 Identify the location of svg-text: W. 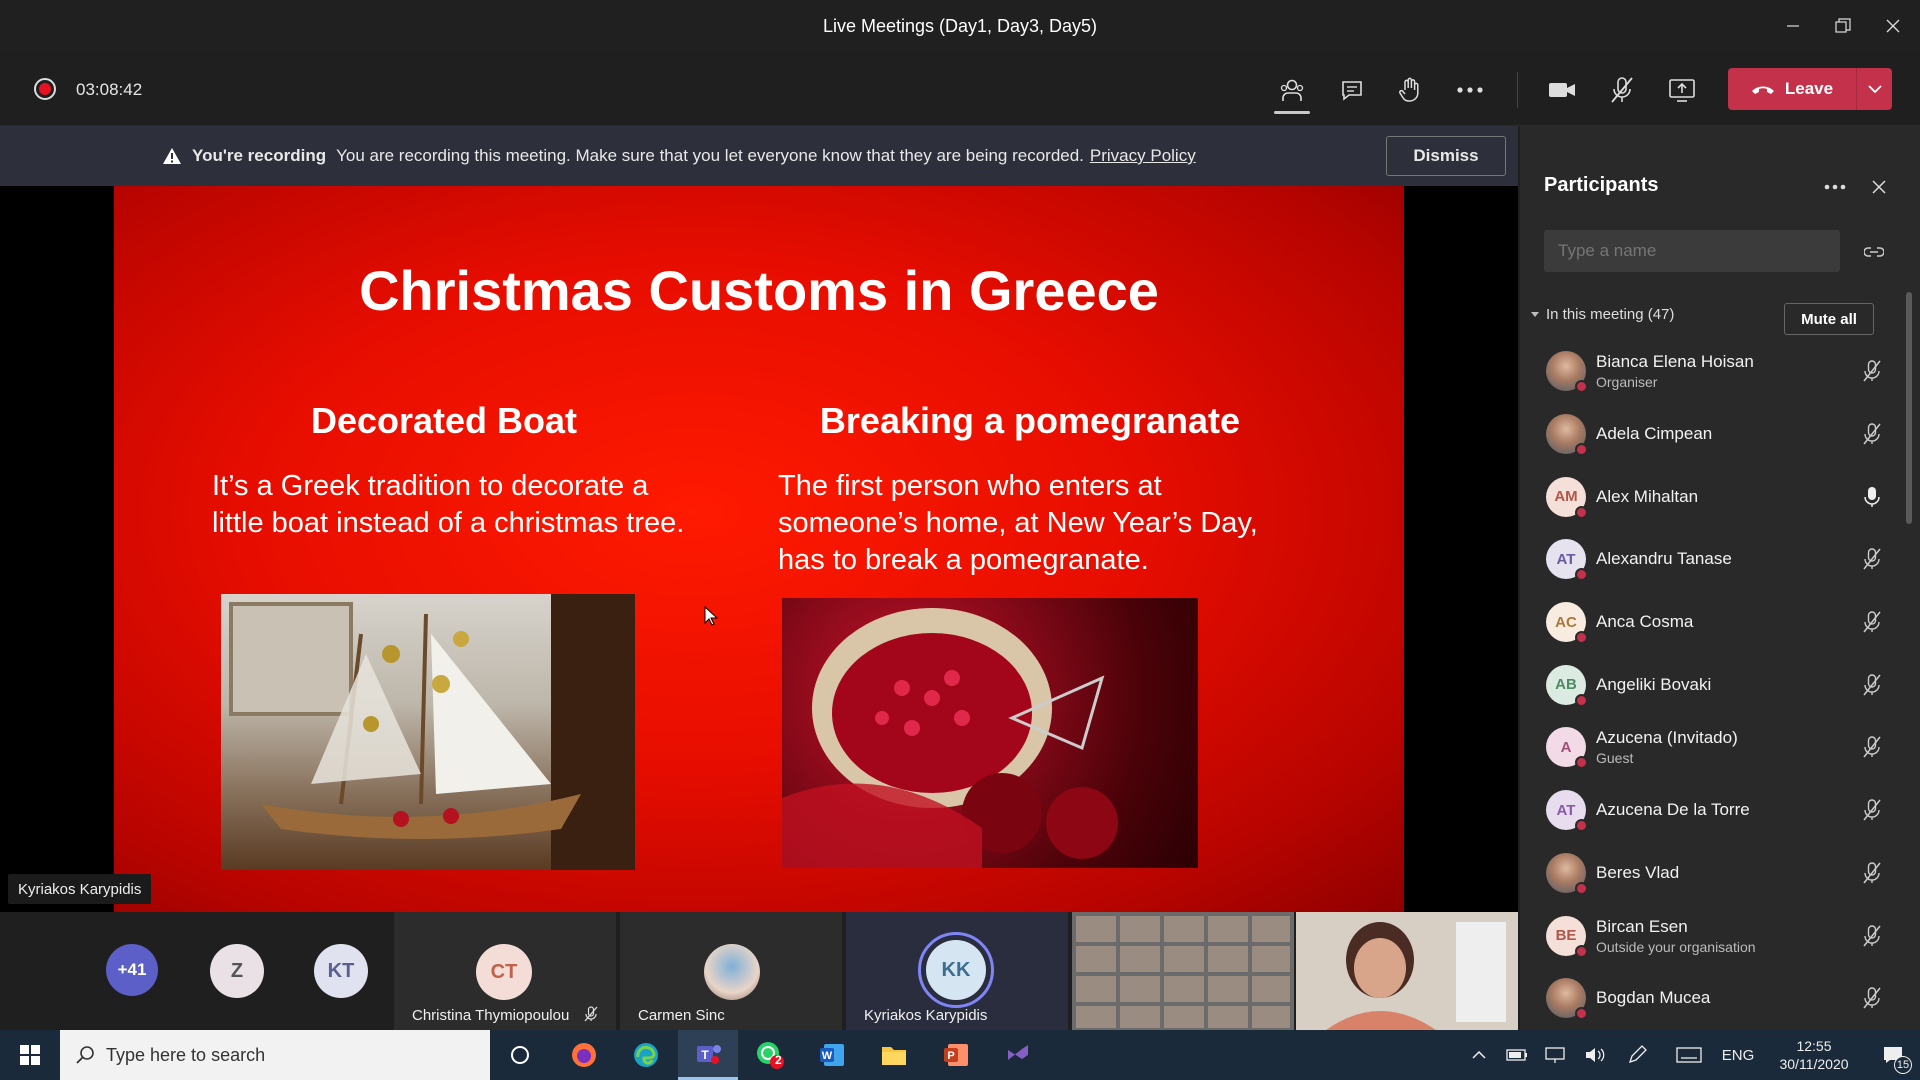
(827, 1056).